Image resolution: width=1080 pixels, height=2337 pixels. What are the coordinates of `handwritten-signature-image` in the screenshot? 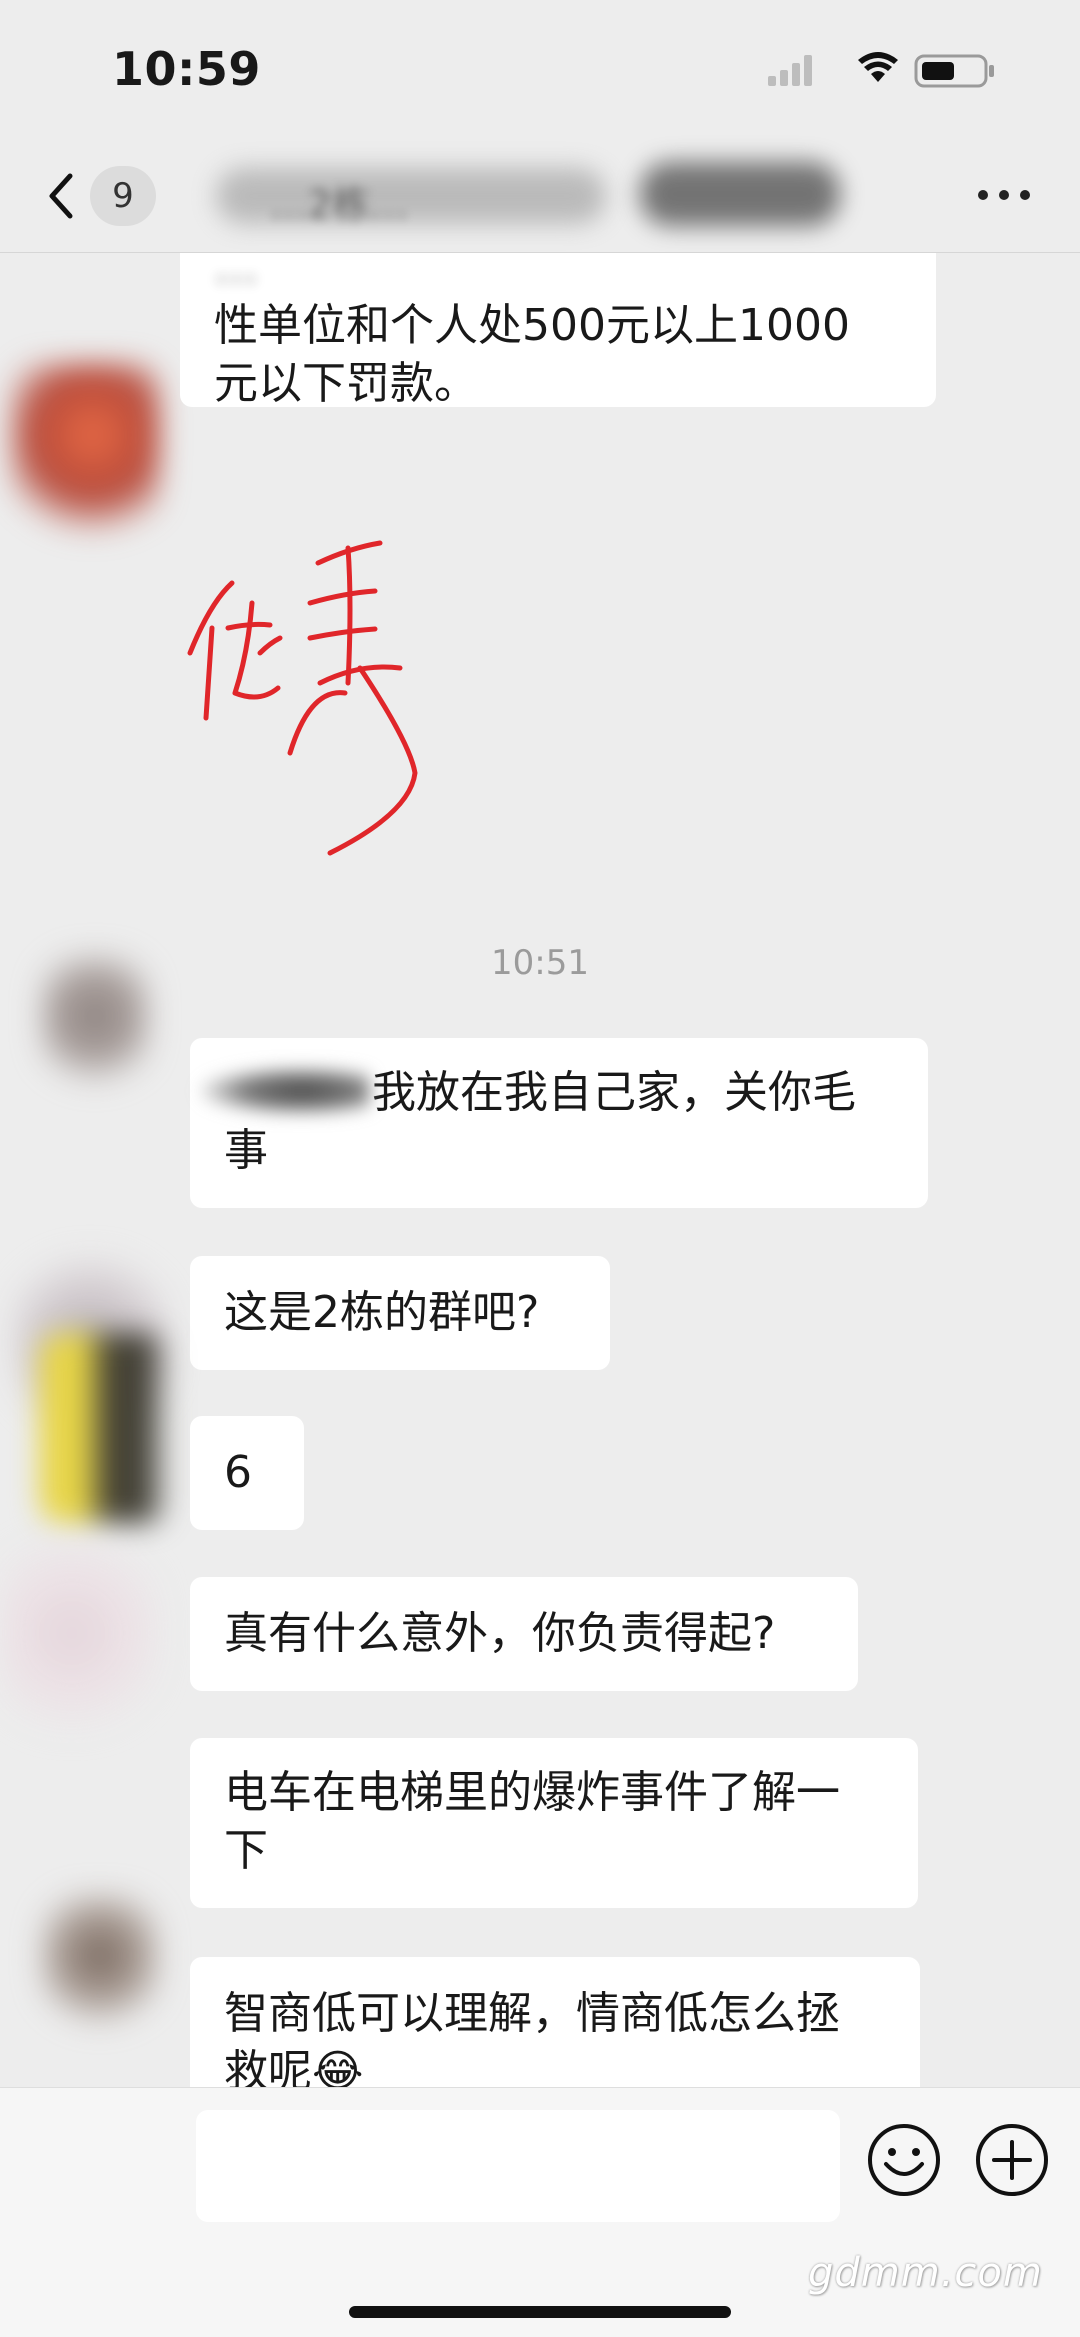 It's located at (302, 698).